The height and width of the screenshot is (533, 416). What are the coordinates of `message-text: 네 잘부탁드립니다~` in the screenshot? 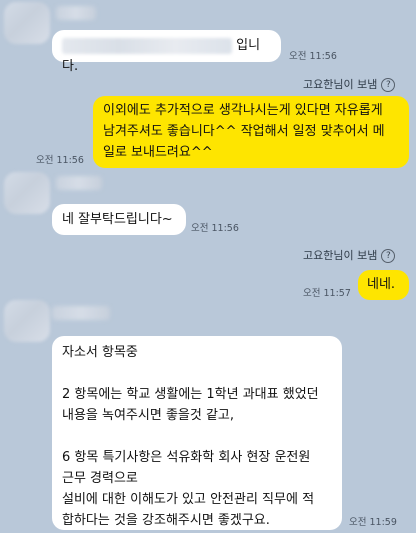 It's located at (117, 219).